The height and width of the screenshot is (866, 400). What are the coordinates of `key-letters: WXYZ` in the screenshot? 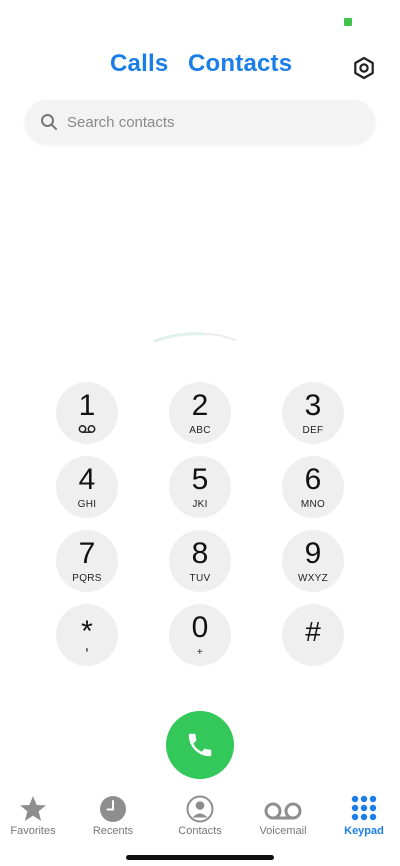 It's located at (313, 578).